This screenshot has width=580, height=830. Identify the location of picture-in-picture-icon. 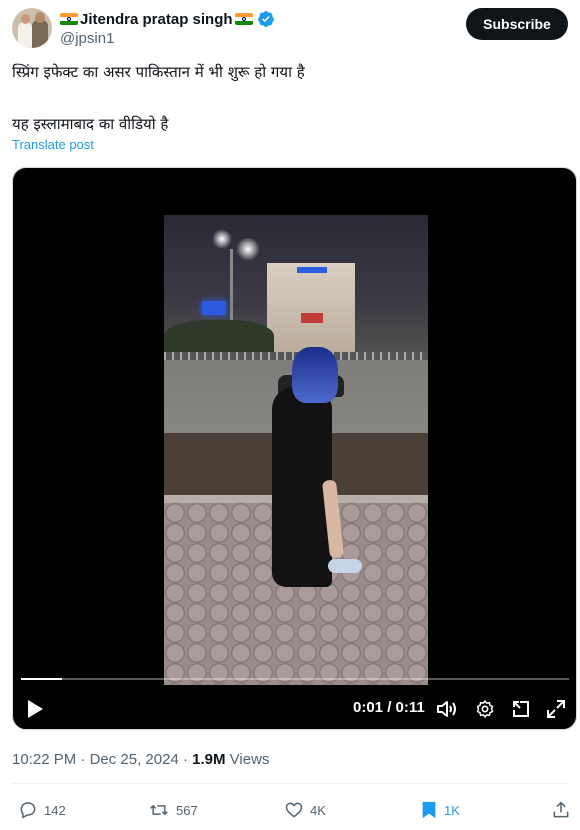
(521, 709).